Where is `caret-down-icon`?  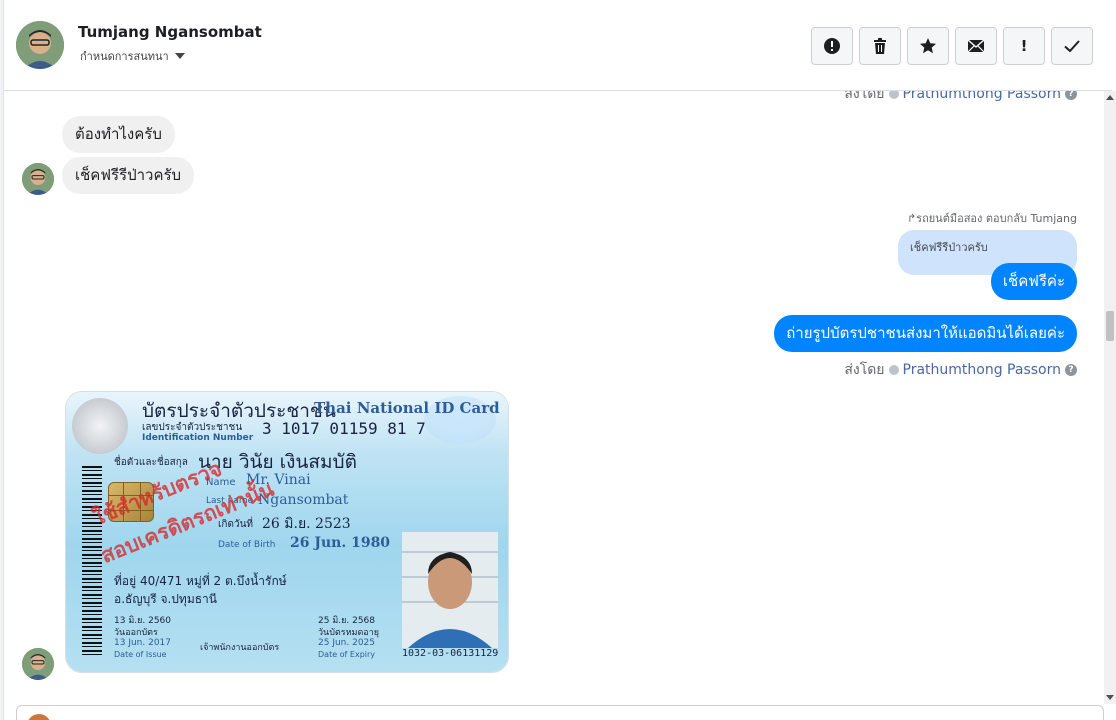 caret-down-icon is located at coordinates (179, 56).